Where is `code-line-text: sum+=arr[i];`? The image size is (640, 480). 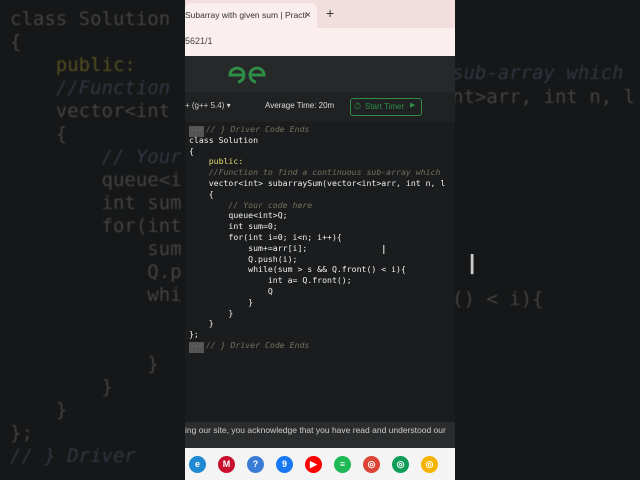
code-line-text: sum+=arr[i]; is located at coordinates (248, 247).